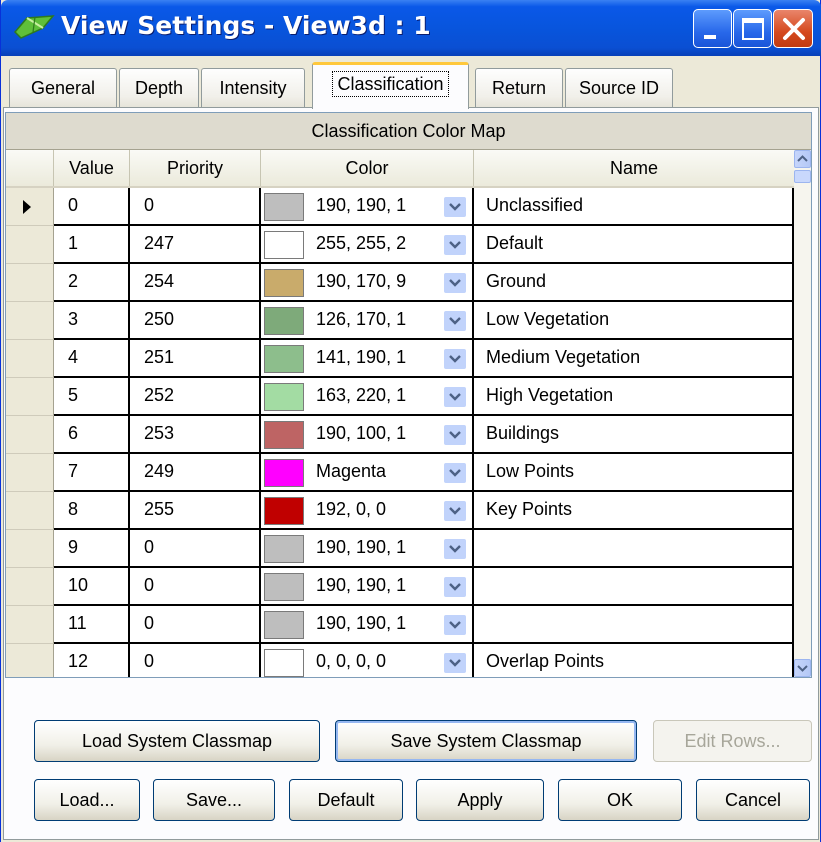 The width and height of the screenshot is (821, 842). Describe the element at coordinates (159, 88) in the screenshot. I see `tab-depth: Depth` at that location.